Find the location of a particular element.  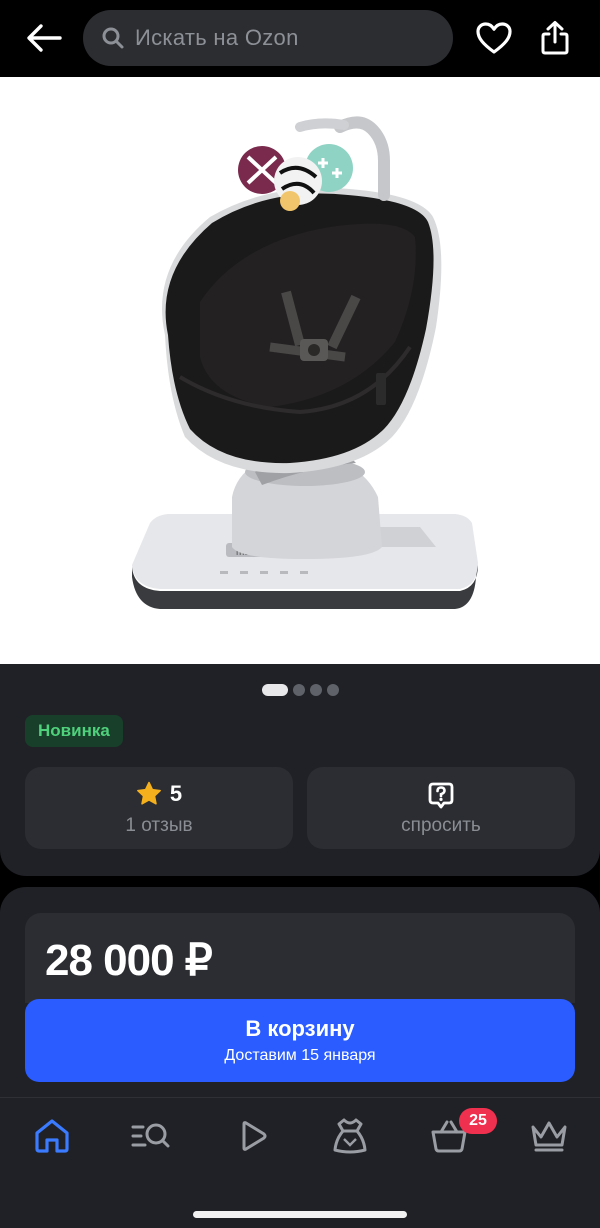

nav-catalog is located at coordinates (150, 1136).